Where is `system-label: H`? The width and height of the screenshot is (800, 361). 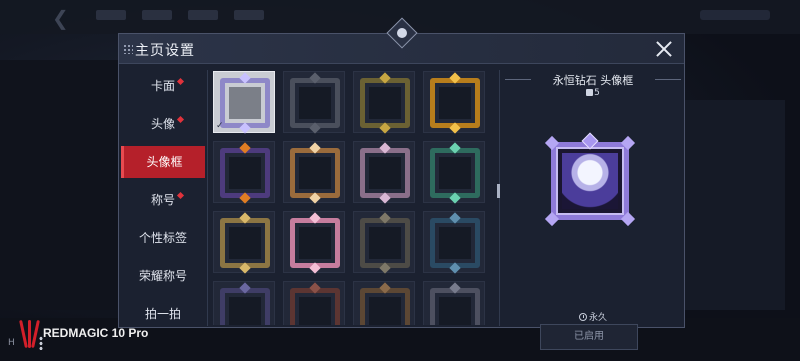
system-label: H is located at coordinates (11, 343).